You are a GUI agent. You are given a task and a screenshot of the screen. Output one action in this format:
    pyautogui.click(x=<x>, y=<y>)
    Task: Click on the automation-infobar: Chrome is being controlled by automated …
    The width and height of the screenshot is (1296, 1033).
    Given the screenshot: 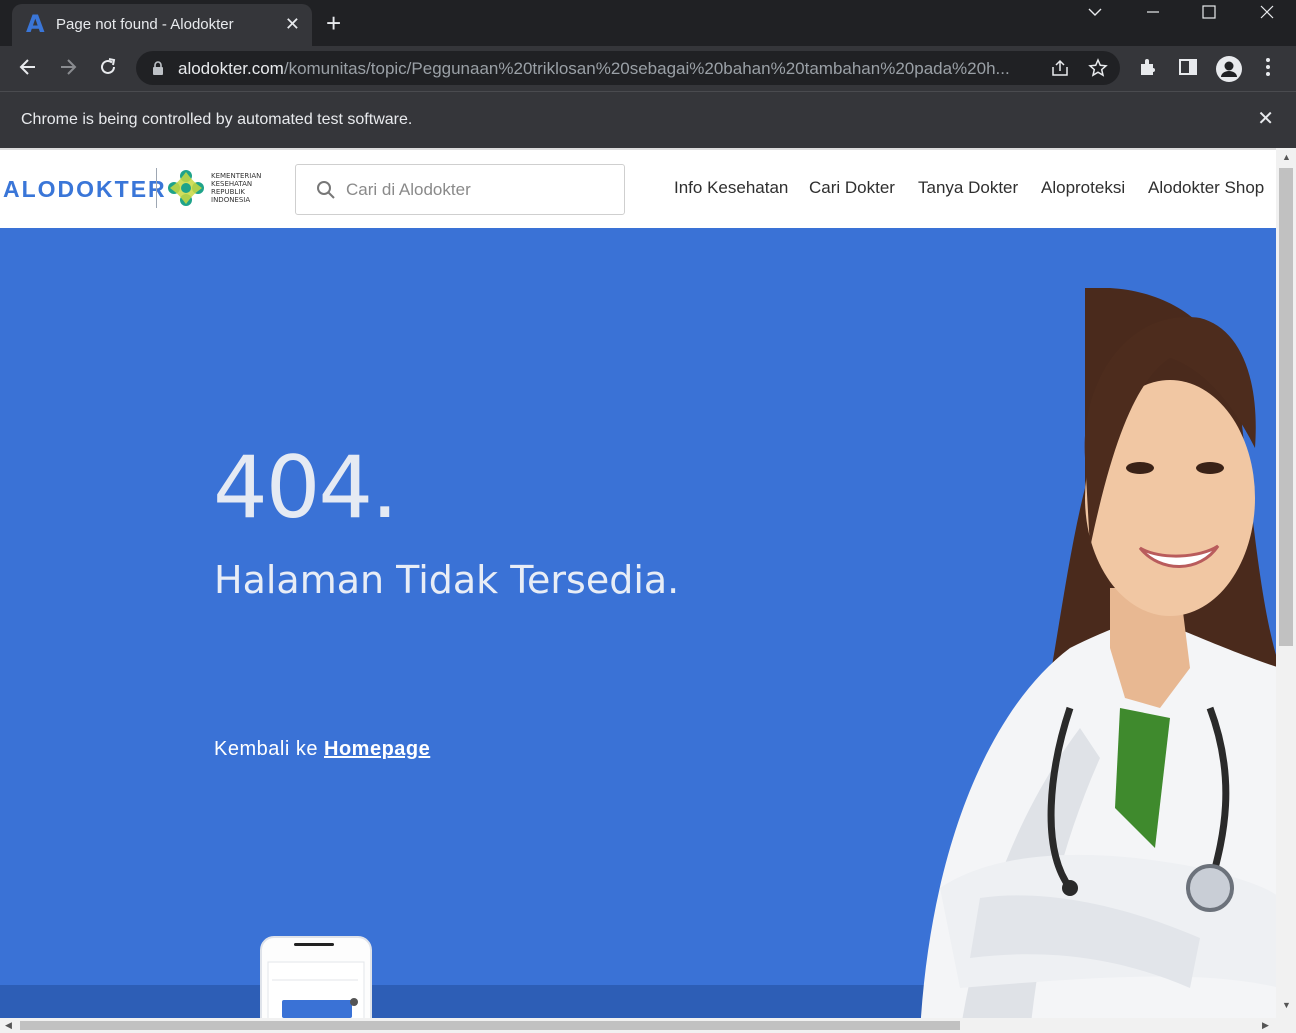 What is the action you would take?
    pyautogui.click(x=648, y=119)
    